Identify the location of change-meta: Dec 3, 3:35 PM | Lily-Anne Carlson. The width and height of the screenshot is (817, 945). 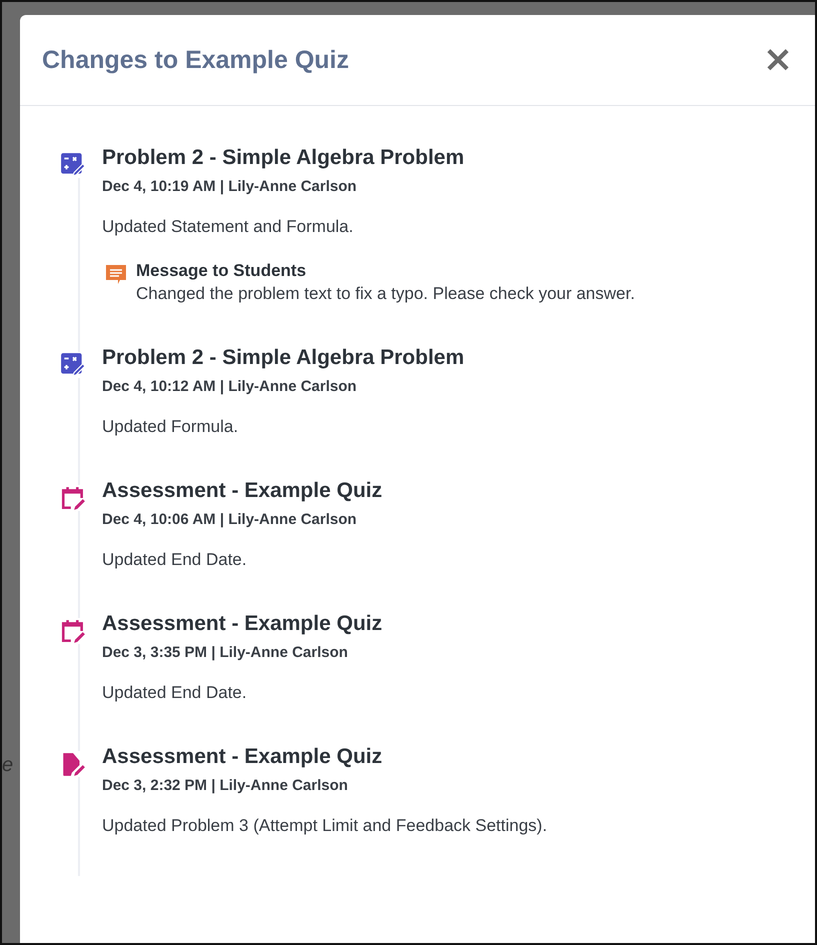
(225, 652).